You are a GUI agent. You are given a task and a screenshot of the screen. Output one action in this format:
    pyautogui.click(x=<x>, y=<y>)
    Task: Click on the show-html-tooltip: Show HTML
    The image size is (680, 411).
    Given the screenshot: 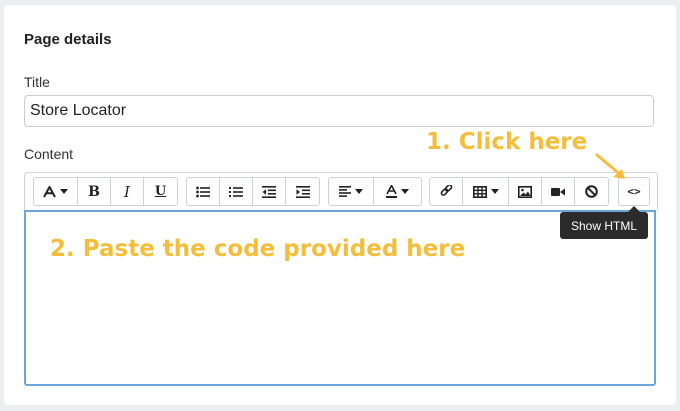 What is the action you would take?
    pyautogui.click(x=604, y=225)
    